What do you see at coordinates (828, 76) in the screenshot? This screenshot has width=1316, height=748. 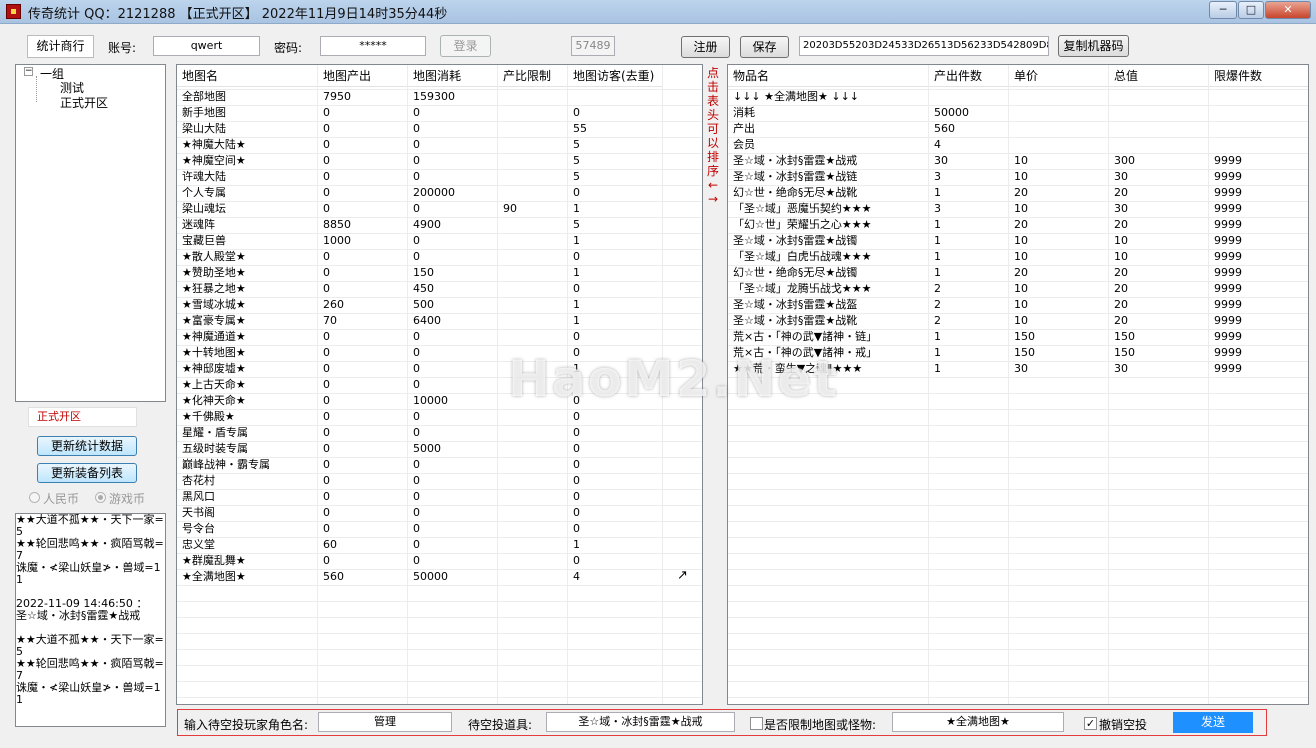 I see `item-header-0: 物品名` at bounding box center [828, 76].